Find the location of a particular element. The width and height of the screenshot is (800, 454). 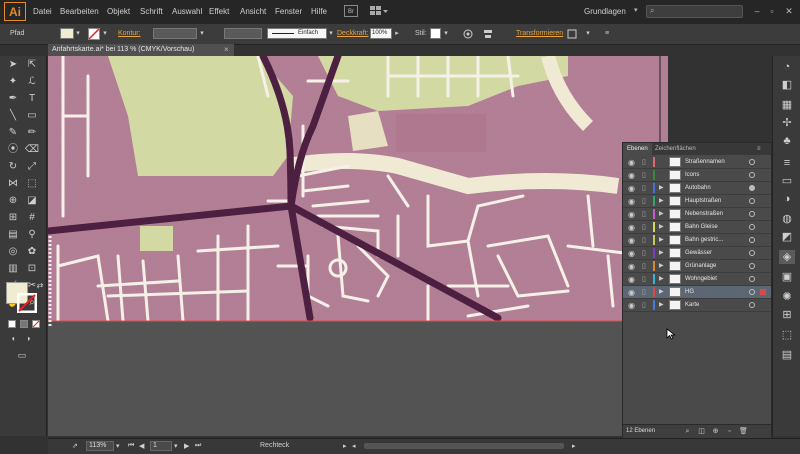

gradient-mode-icon is located at coordinates (24, 324).